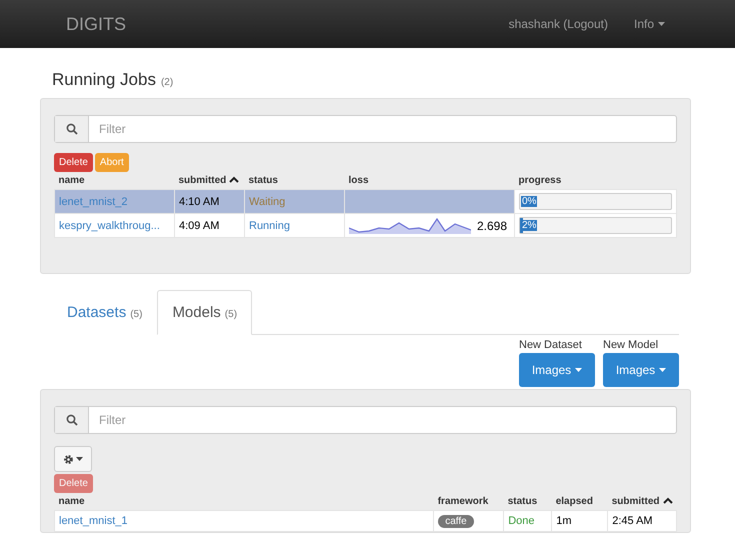  Describe the element at coordinates (558, 24) in the screenshot. I see `logout-link: shashank (Logout)` at that location.